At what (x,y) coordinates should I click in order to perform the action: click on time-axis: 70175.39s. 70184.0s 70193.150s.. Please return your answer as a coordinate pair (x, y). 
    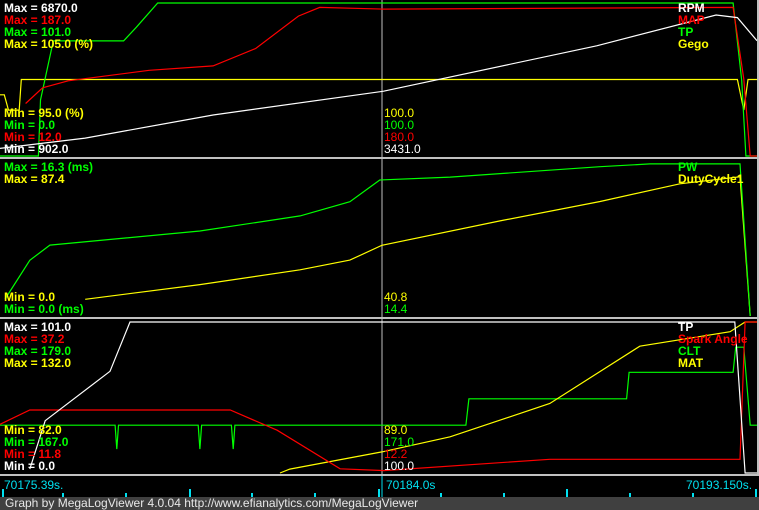
    Looking at the image, I should click on (379, 486).